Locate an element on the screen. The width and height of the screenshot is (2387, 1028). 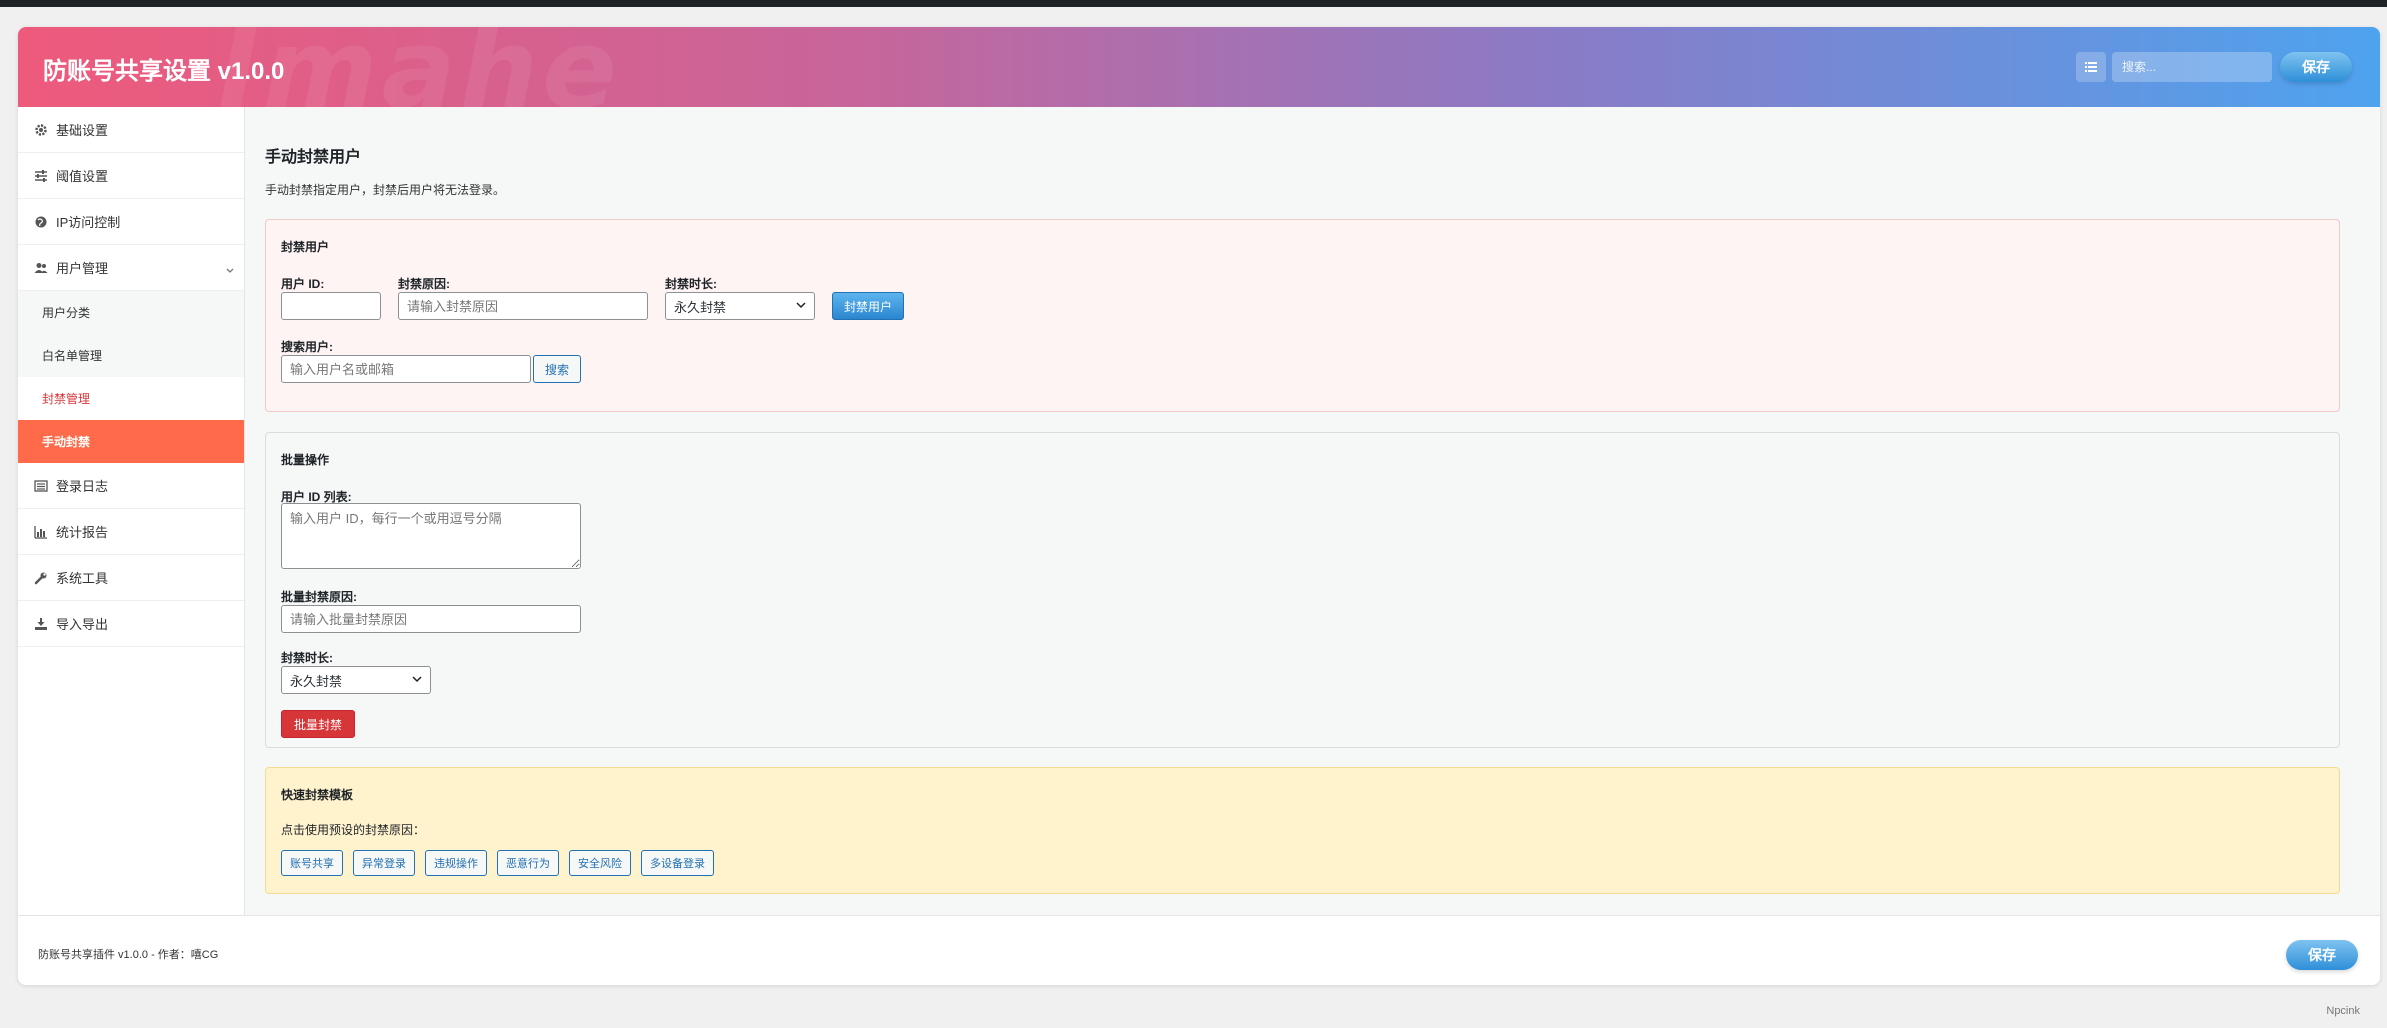
user-ids-textarea is located at coordinates (431, 536).